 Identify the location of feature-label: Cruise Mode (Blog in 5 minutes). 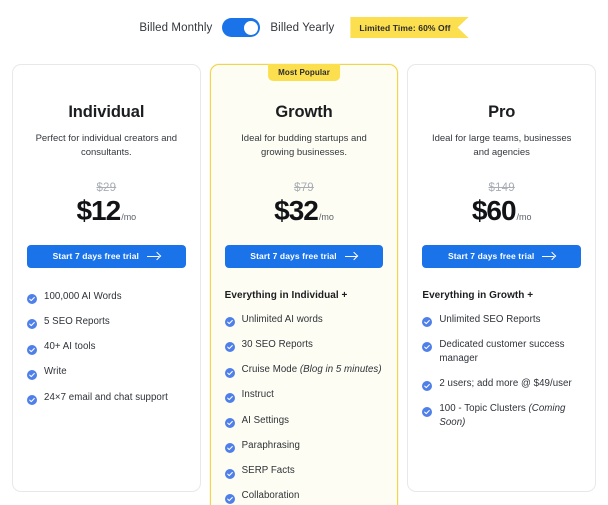
(312, 370).